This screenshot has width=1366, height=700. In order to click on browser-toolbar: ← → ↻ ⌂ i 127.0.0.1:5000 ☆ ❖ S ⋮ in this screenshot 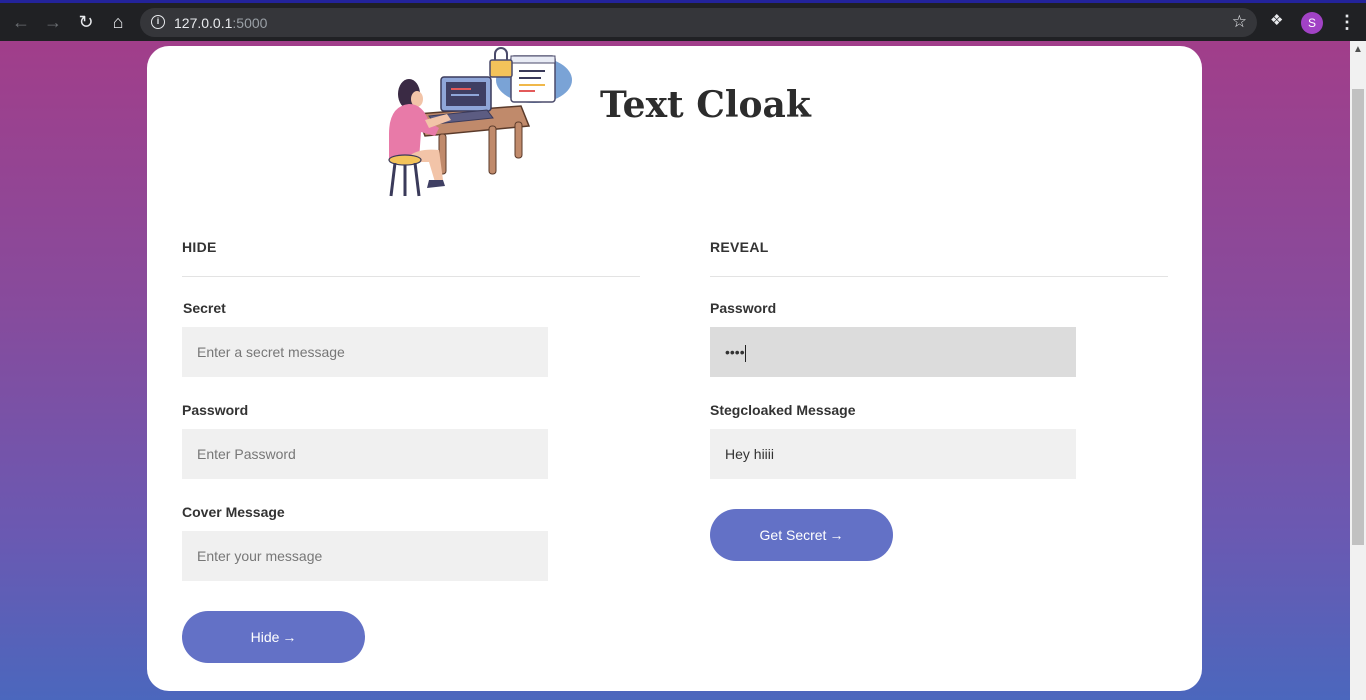, I will do `click(683, 20)`.